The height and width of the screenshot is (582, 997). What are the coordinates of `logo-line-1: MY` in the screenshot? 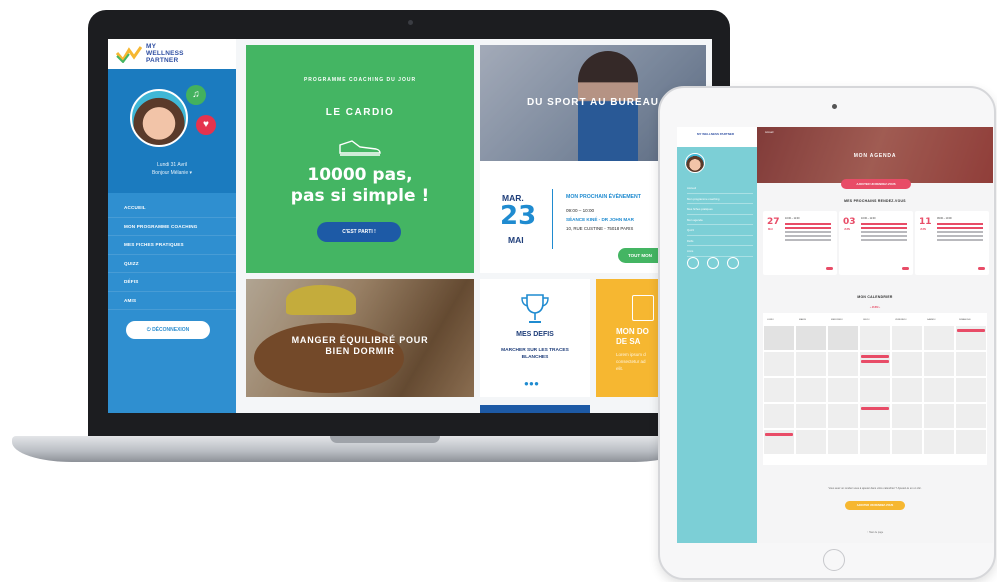 It's located at (151, 46).